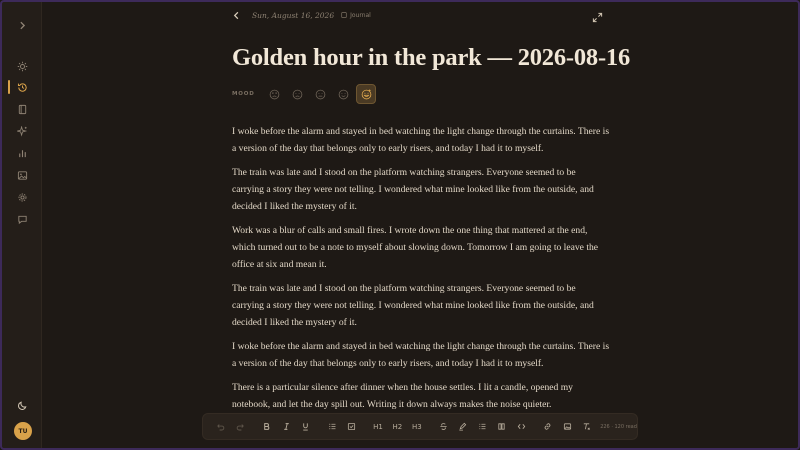  Describe the element at coordinates (618, 426) in the screenshot. I see `word-count: 226 · 120 read` at that location.